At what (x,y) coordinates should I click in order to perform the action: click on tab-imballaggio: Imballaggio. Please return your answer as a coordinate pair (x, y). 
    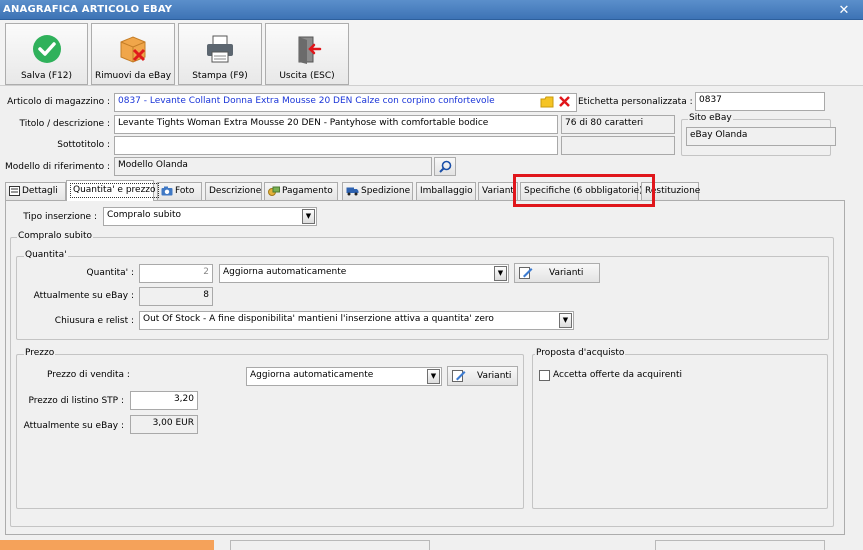
    Looking at the image, I should click on (446, 191).